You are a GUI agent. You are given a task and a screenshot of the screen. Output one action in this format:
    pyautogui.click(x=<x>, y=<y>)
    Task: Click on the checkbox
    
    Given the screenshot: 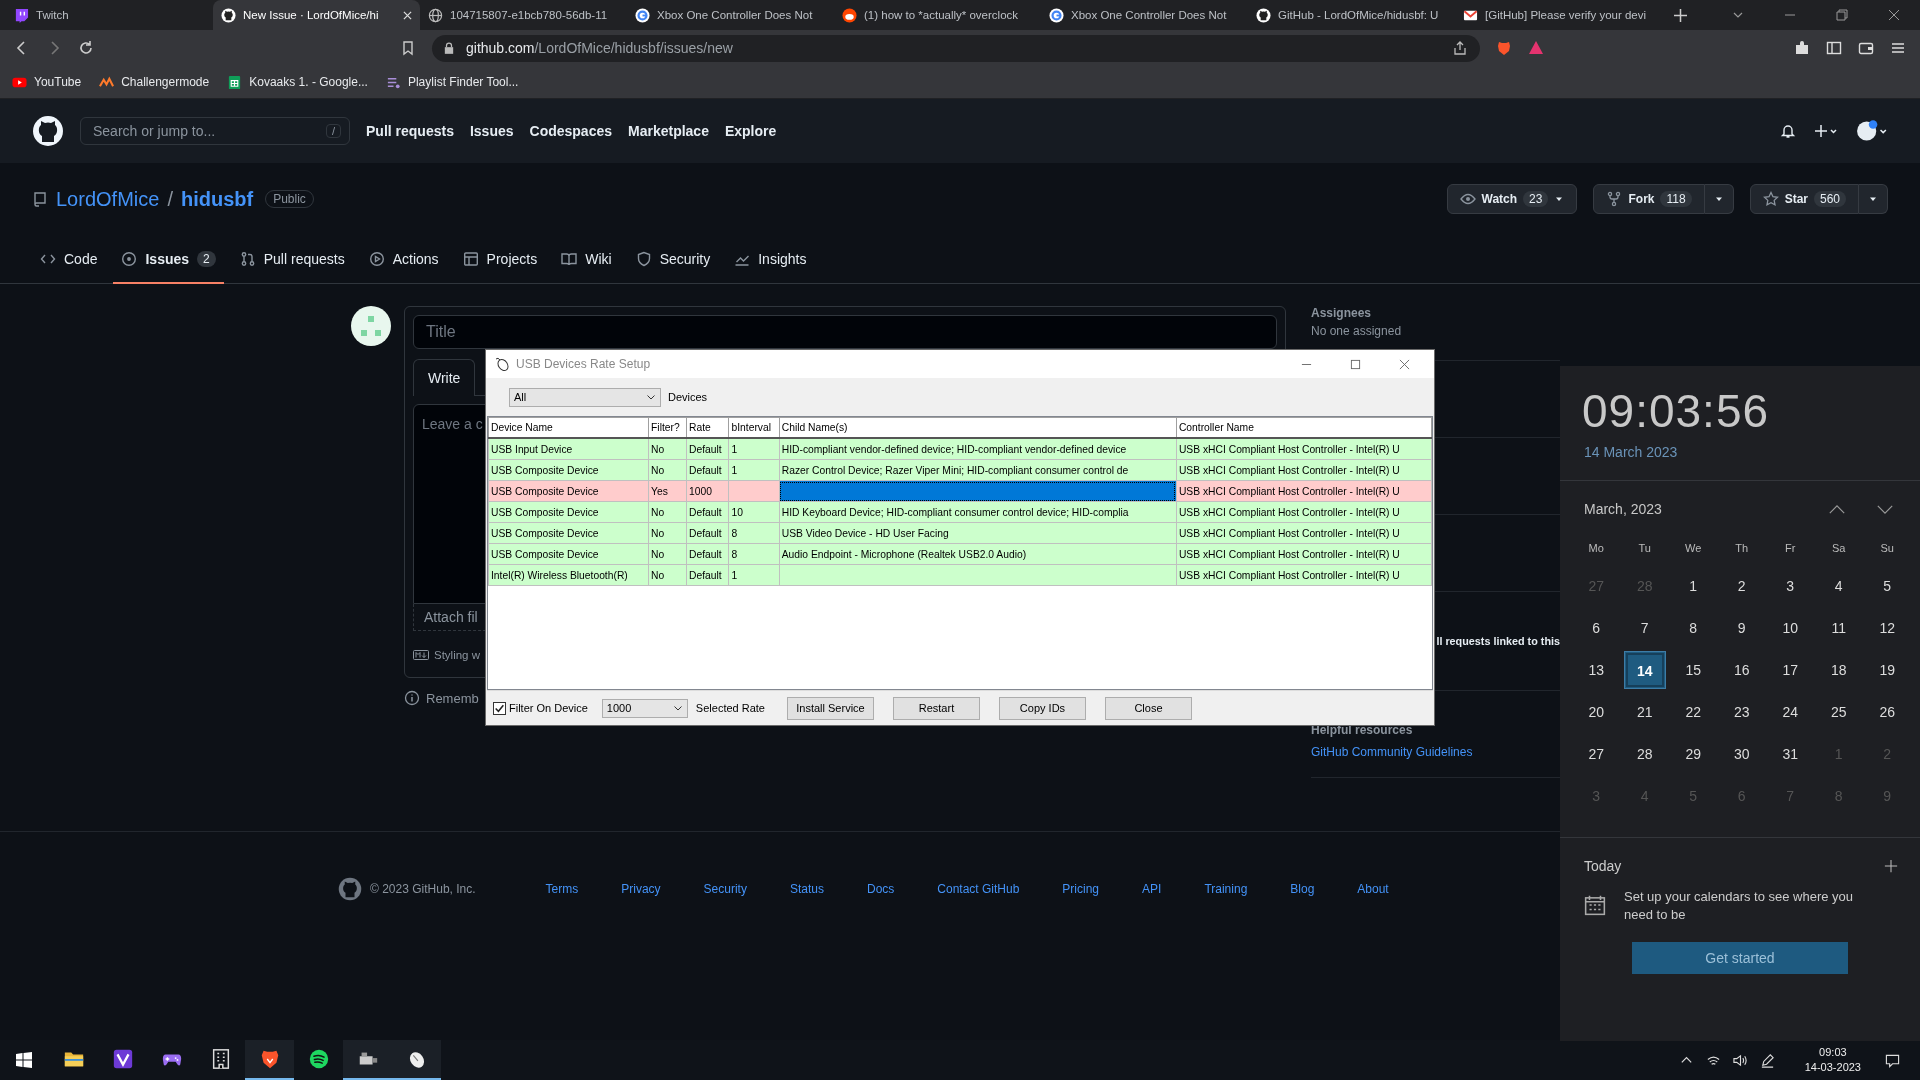 What is the action you would take?
    pyautogui.click(x=499, y=708)
    